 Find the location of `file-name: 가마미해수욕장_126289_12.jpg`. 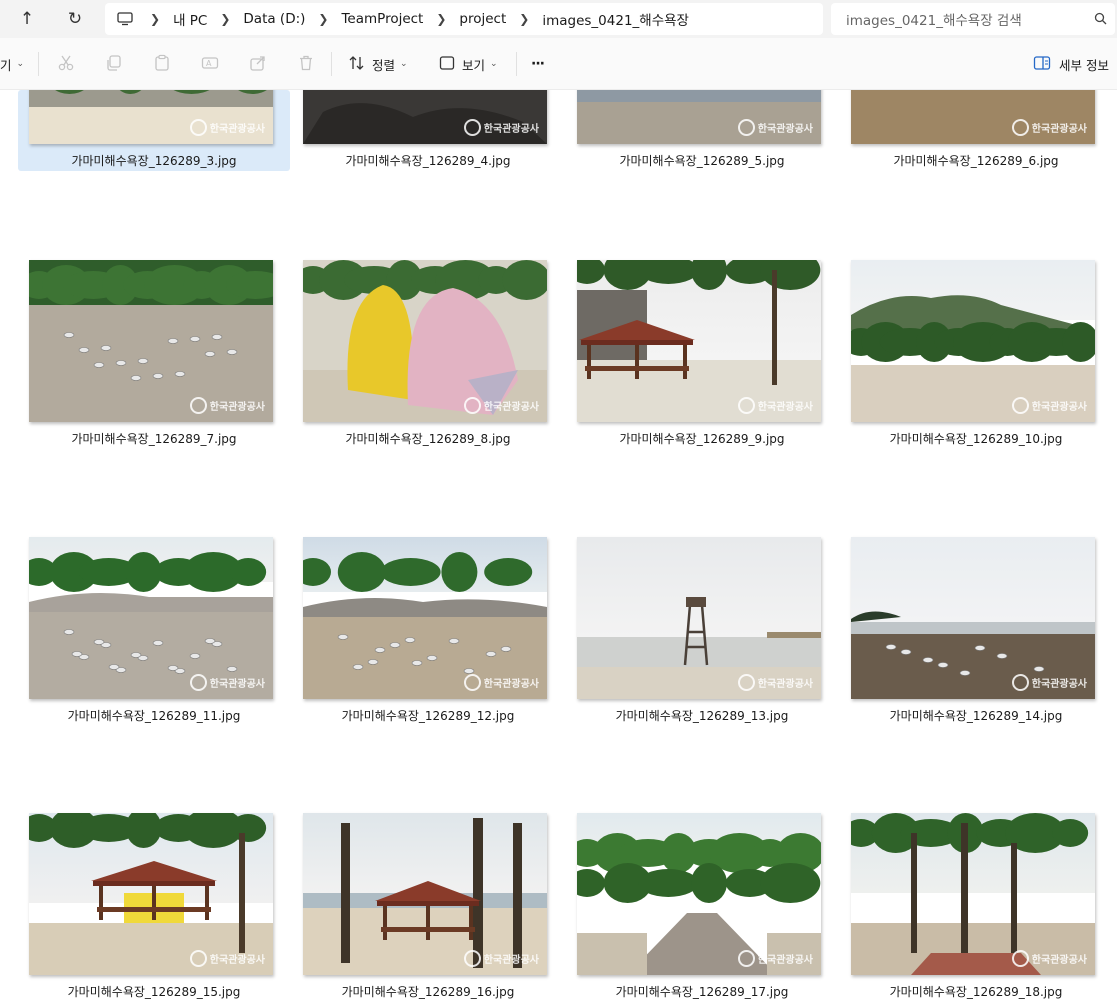

file-name: 가마미해수욕장_126289_12.jpg is located at coordinates (428, 715).